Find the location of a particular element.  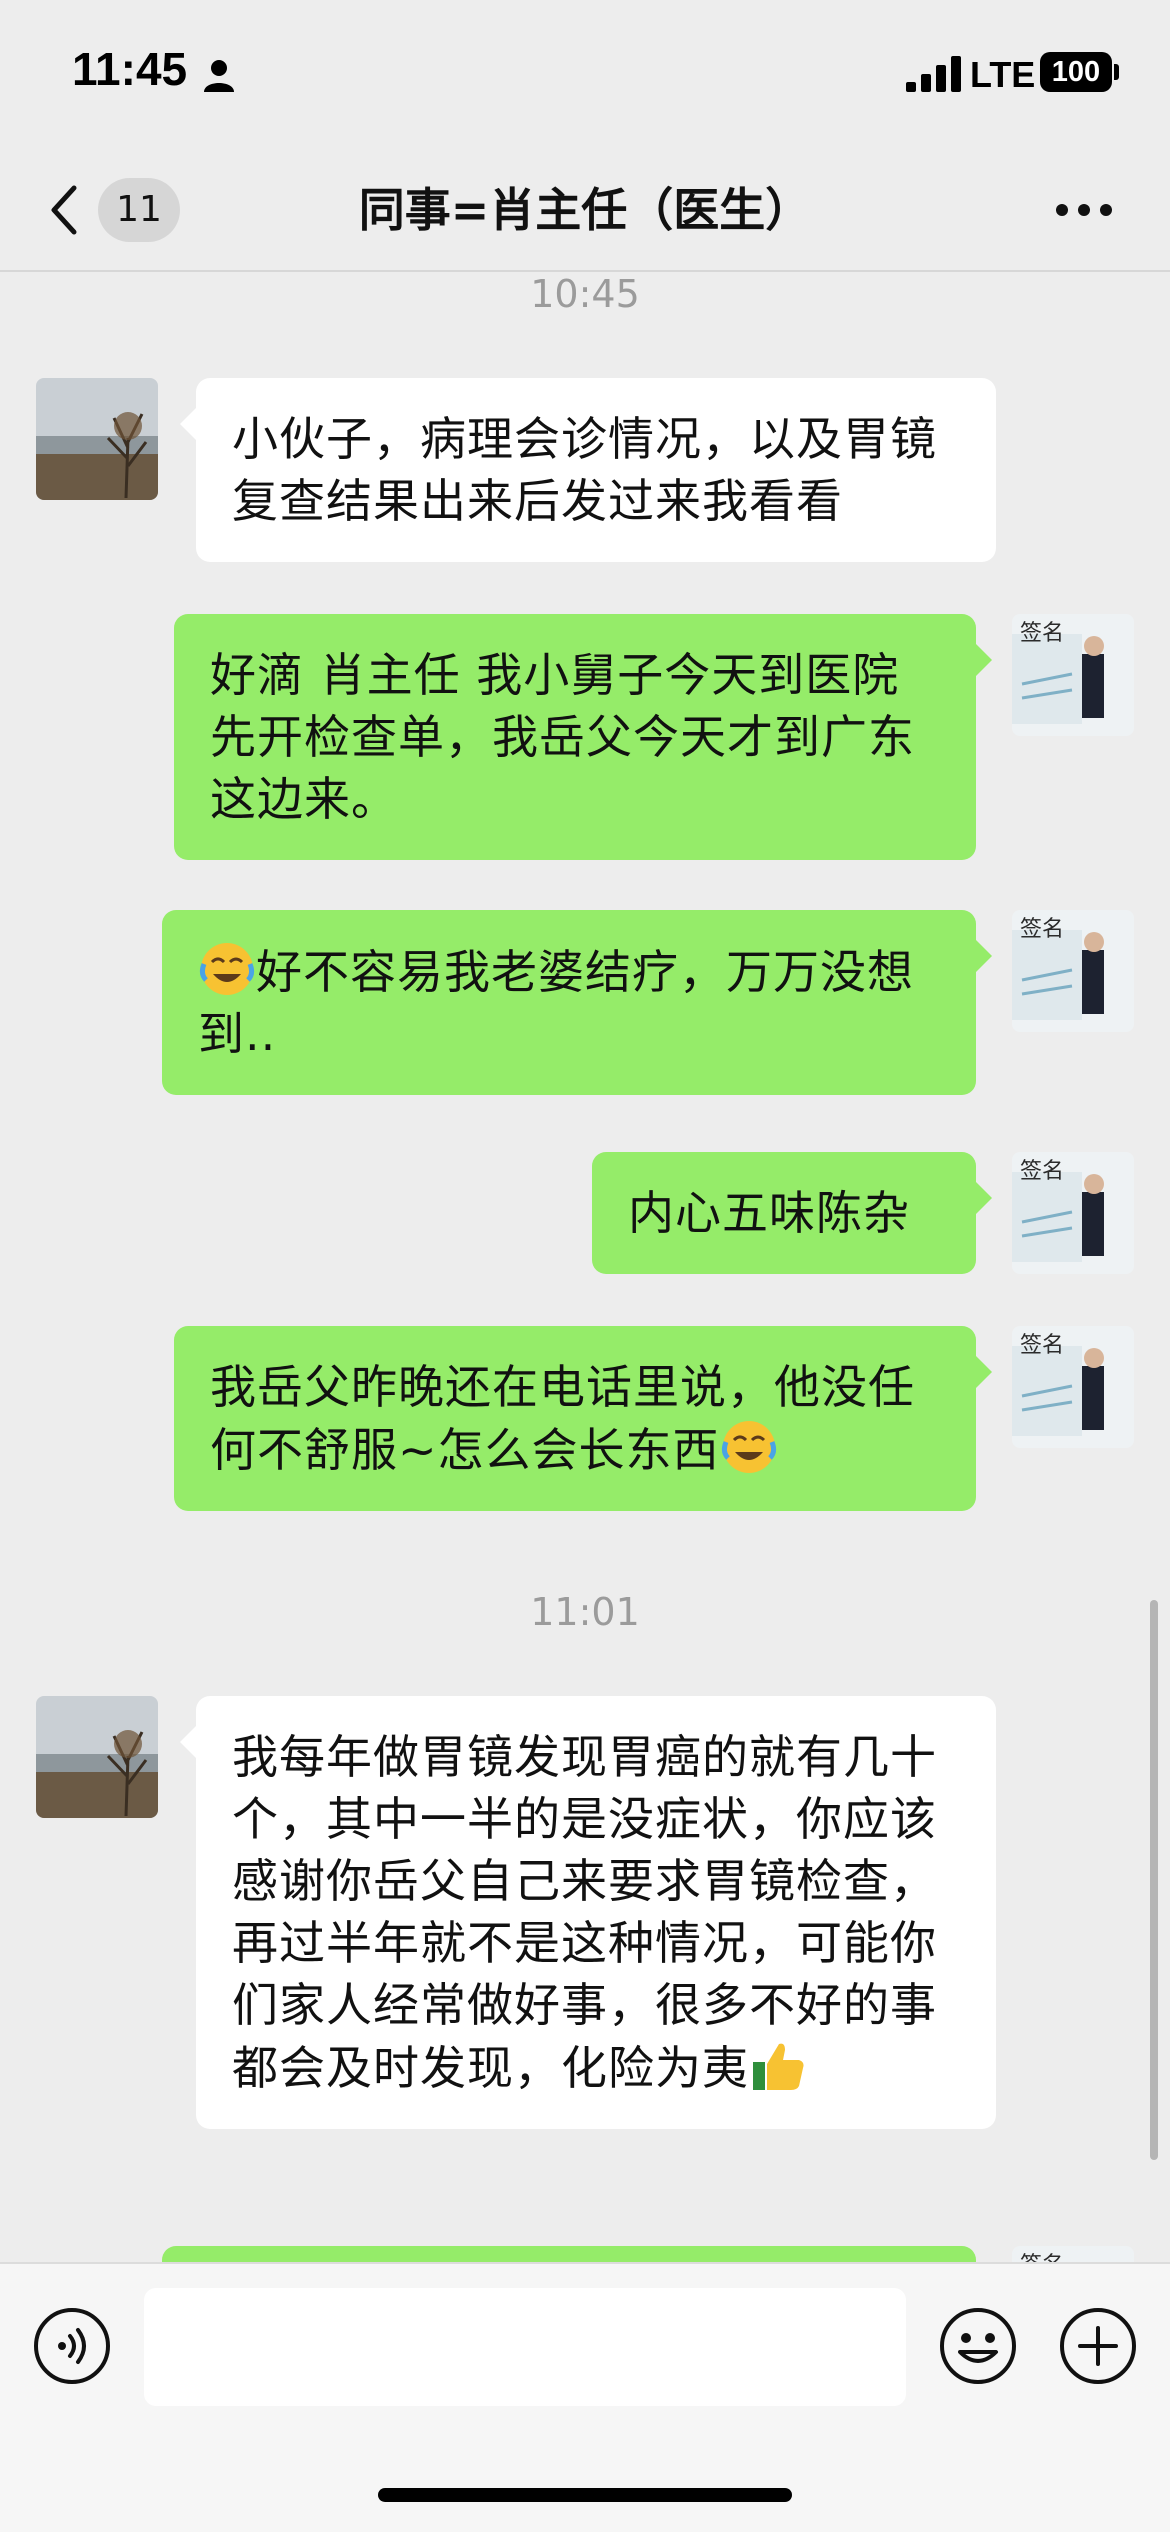

chat-header: 11 同事=肖主任（医生） is located at coordinates (585, 211).